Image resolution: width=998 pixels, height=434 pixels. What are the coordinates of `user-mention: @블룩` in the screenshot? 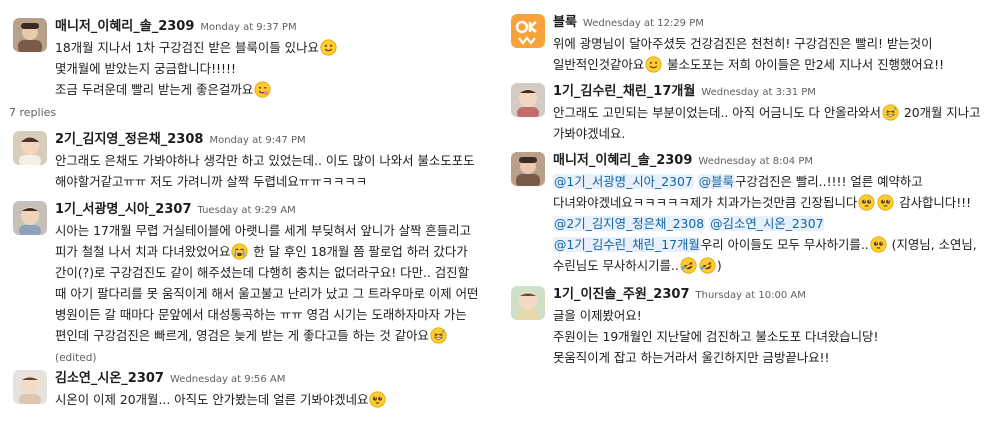 It's located at (716, 181).